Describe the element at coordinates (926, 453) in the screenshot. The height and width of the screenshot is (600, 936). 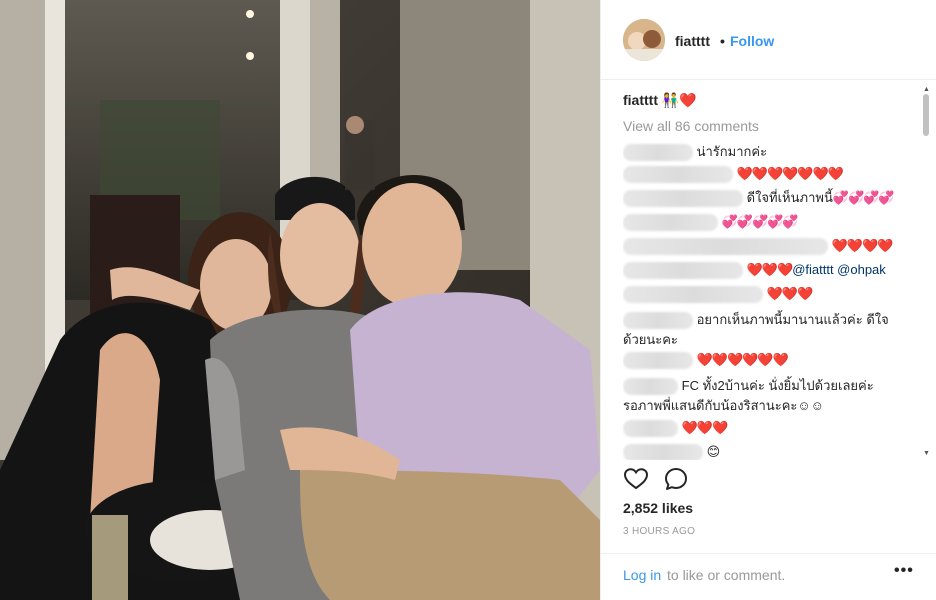
I see `scroll-down-icon: ▼` at that location.